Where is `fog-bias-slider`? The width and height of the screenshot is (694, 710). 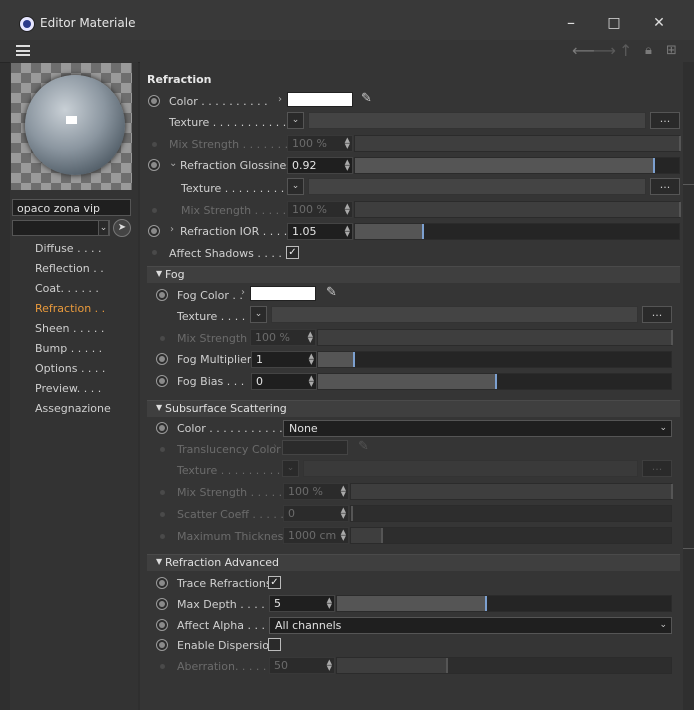 fog-bias-slider is located at coordinates (494, 381).